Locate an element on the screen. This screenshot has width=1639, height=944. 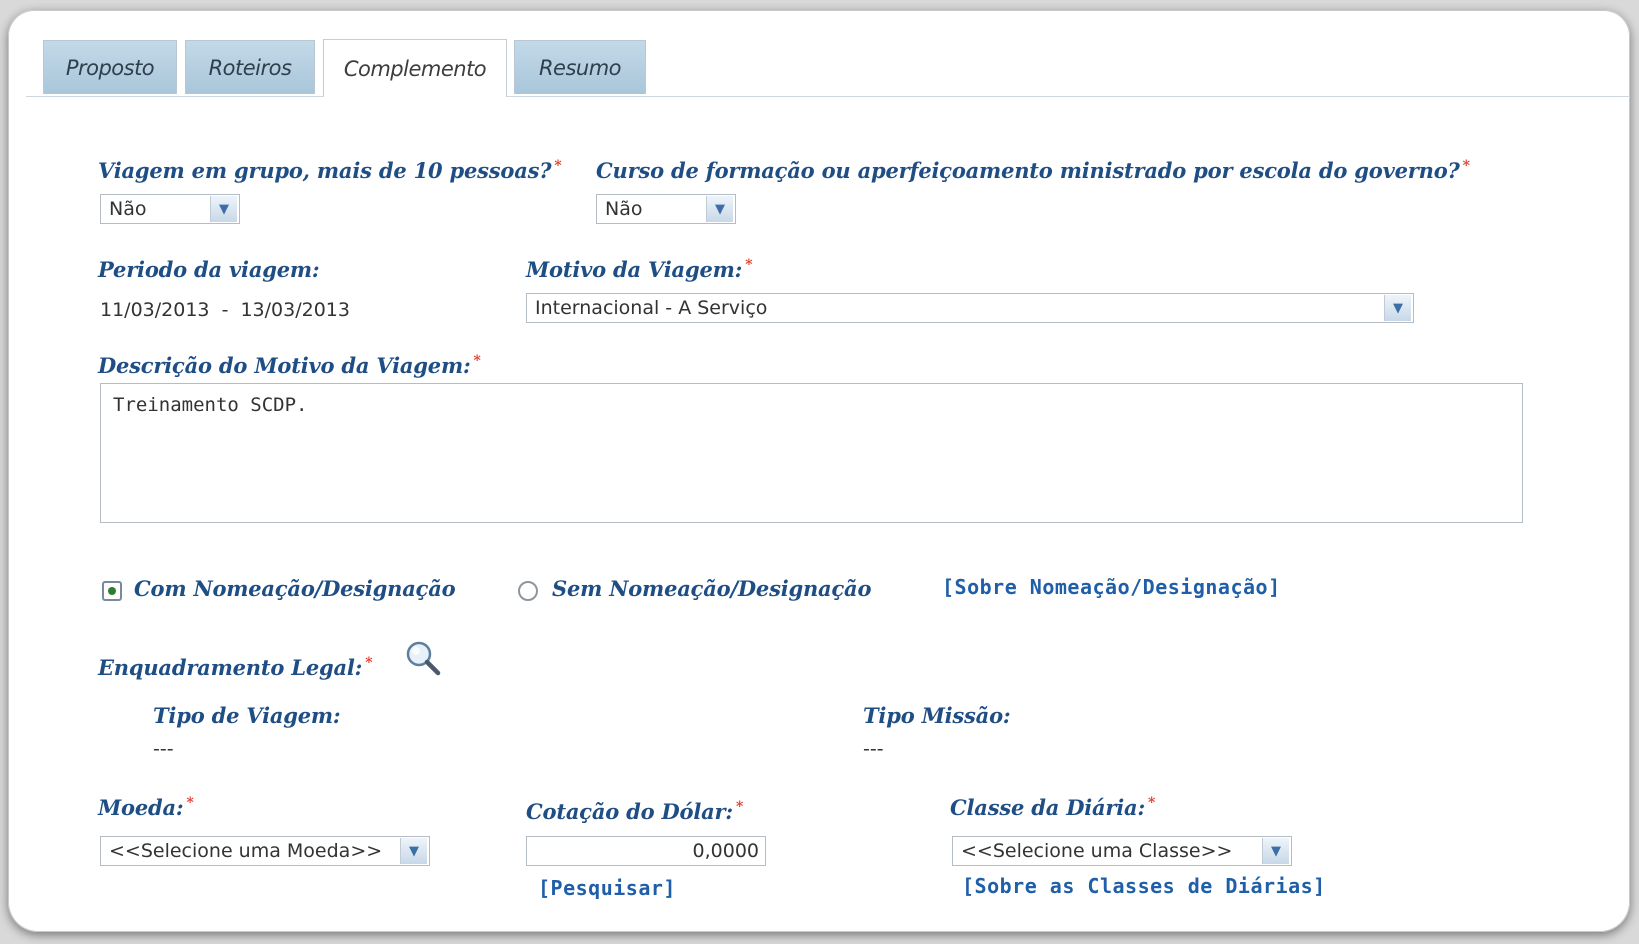
dollar-input: 0,0000 is located at coordinates (646, 851).